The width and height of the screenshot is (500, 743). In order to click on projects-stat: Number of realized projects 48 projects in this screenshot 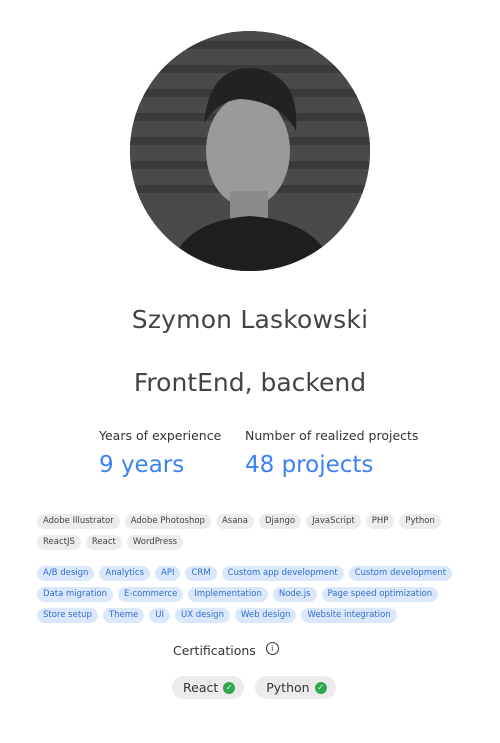, I will do `click(331, 453)`.